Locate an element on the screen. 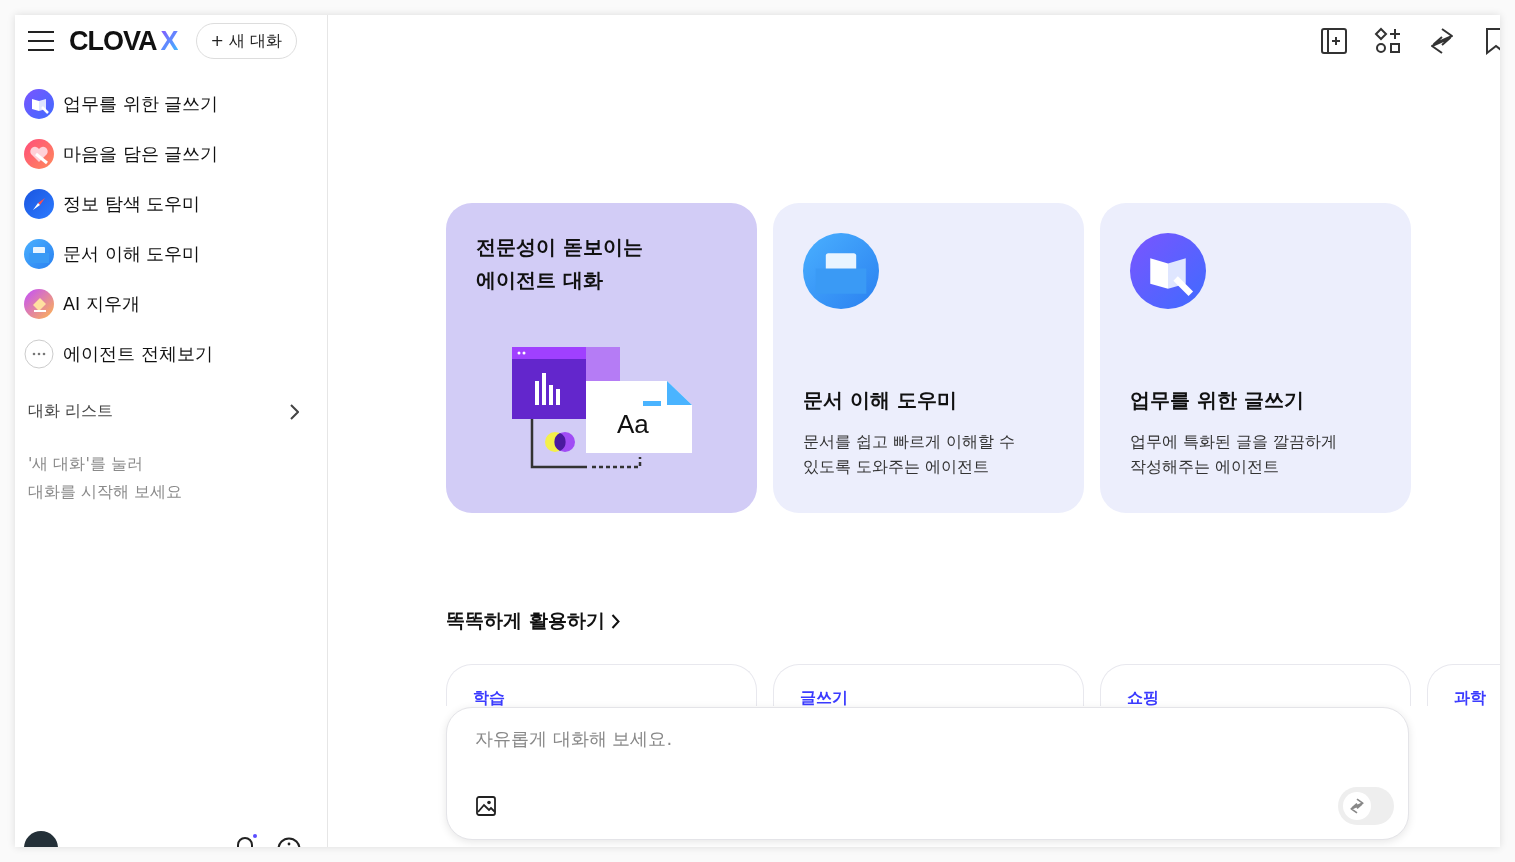 The height and width of the screenshot is (862, 1515). agent-link: 정보 탐색 도우미 is located at coordinates (132, 204).